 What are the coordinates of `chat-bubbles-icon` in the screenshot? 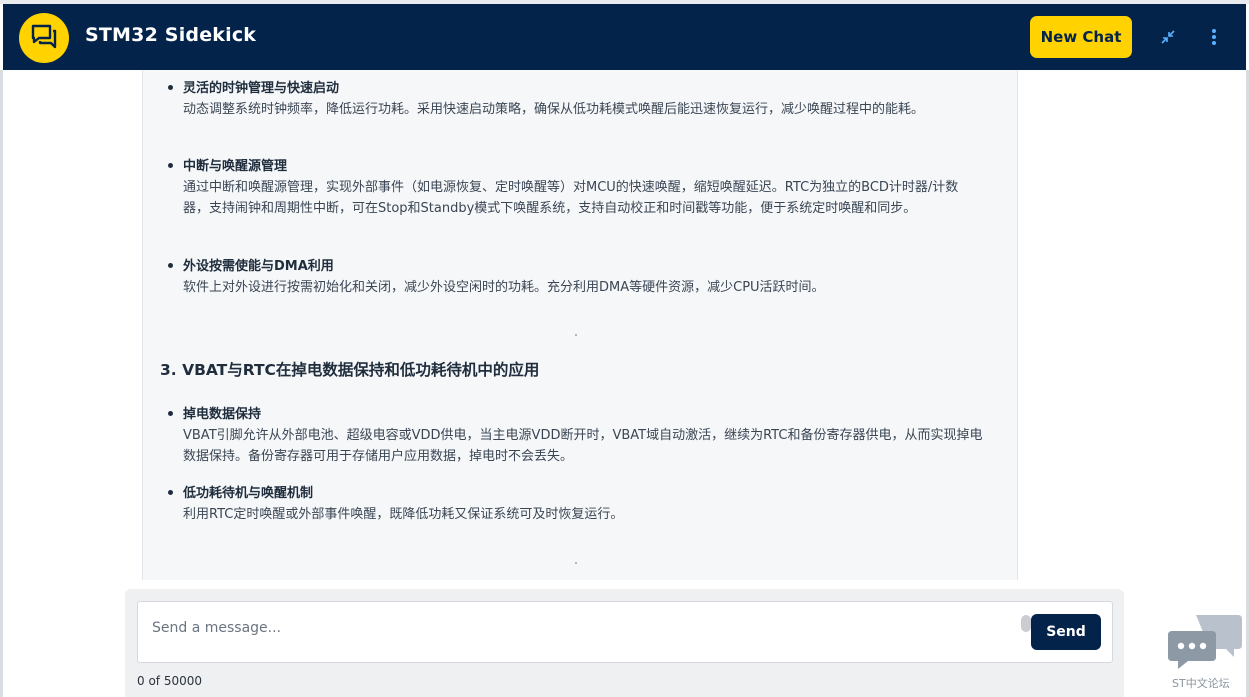 It's located at (44, 38).